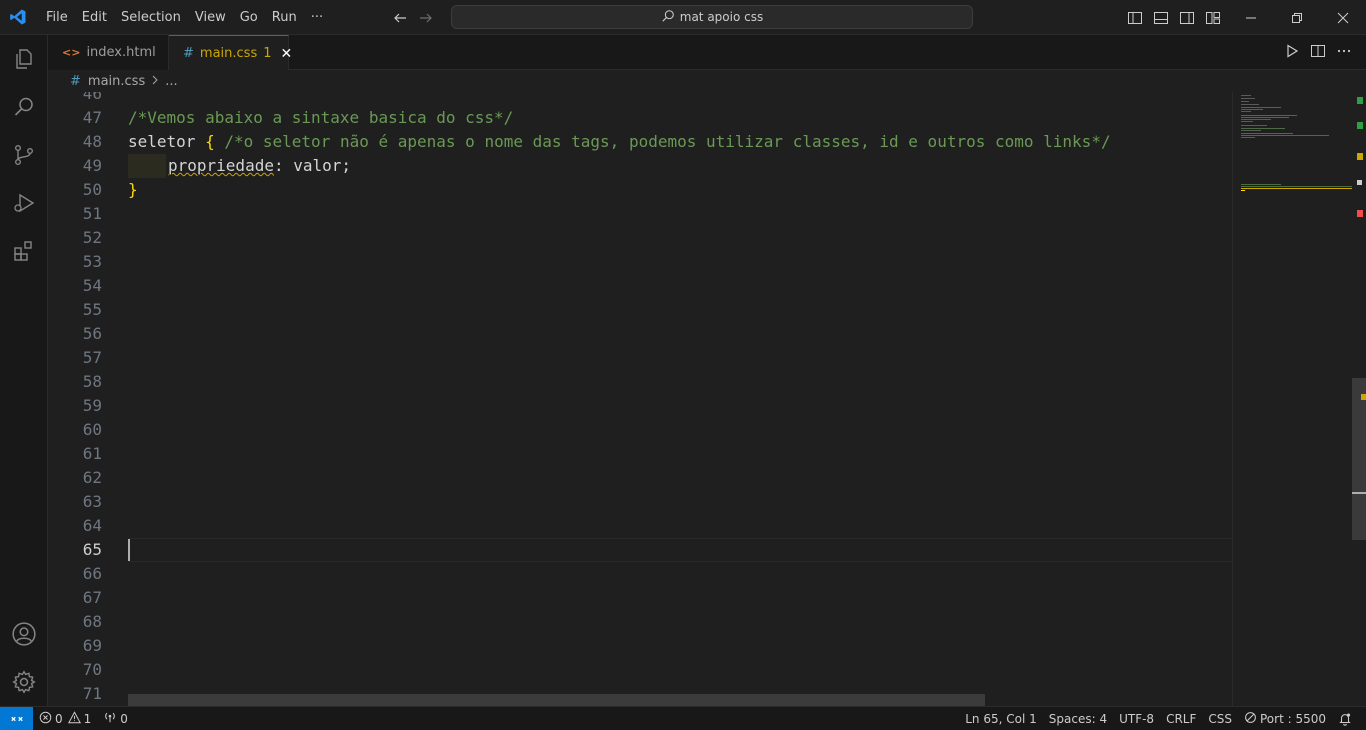 The height and width of the screenshot is (730, 1366). I want to click on ports-count: 0, so click(124, 718).